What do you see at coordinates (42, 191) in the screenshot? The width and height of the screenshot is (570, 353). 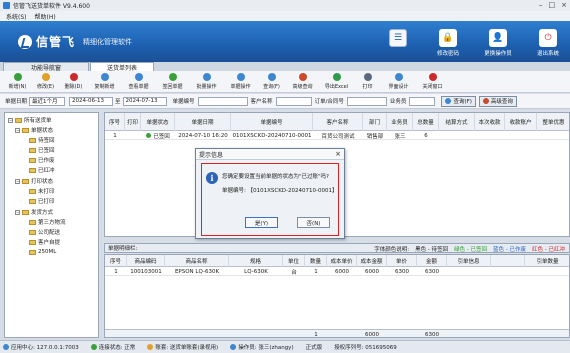 I see `tree-item-unprinted: 未打印` at bounding box center [42, 191].